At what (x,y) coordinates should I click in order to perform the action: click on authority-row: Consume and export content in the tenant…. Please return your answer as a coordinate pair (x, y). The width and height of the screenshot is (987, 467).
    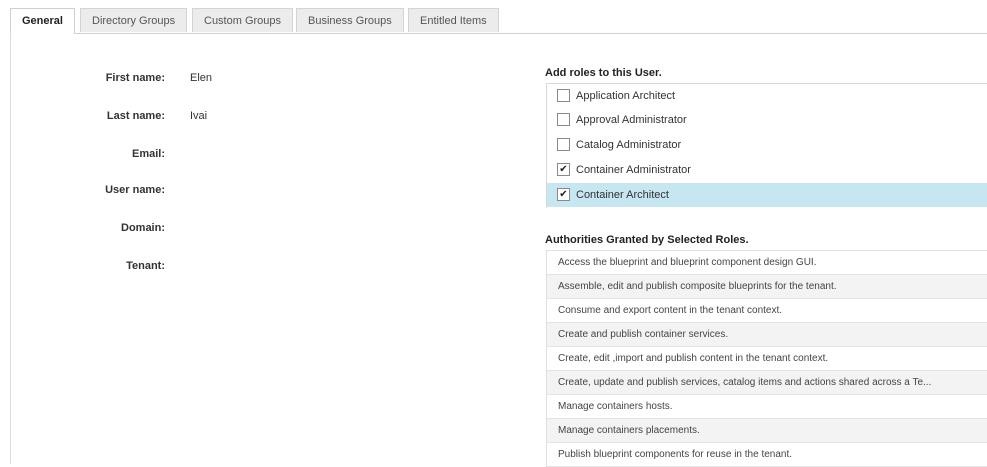
    Looking at the image, I should click on (767, 311).